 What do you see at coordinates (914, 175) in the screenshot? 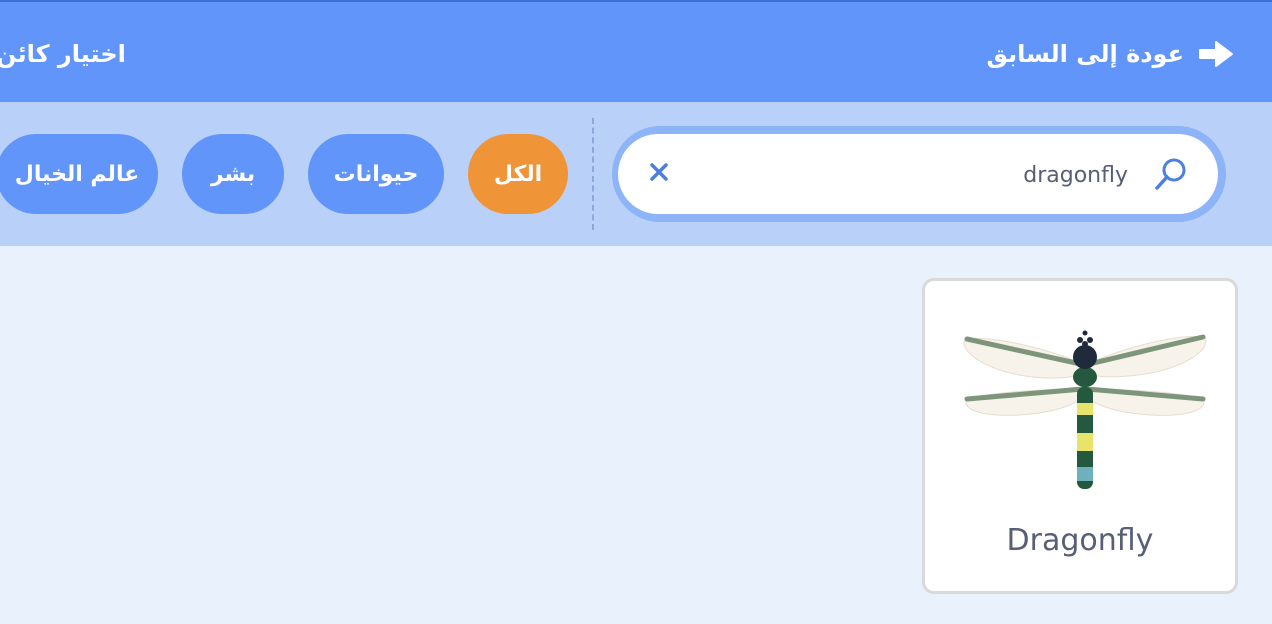
I see `search-input` at bounding box center [914, 175].